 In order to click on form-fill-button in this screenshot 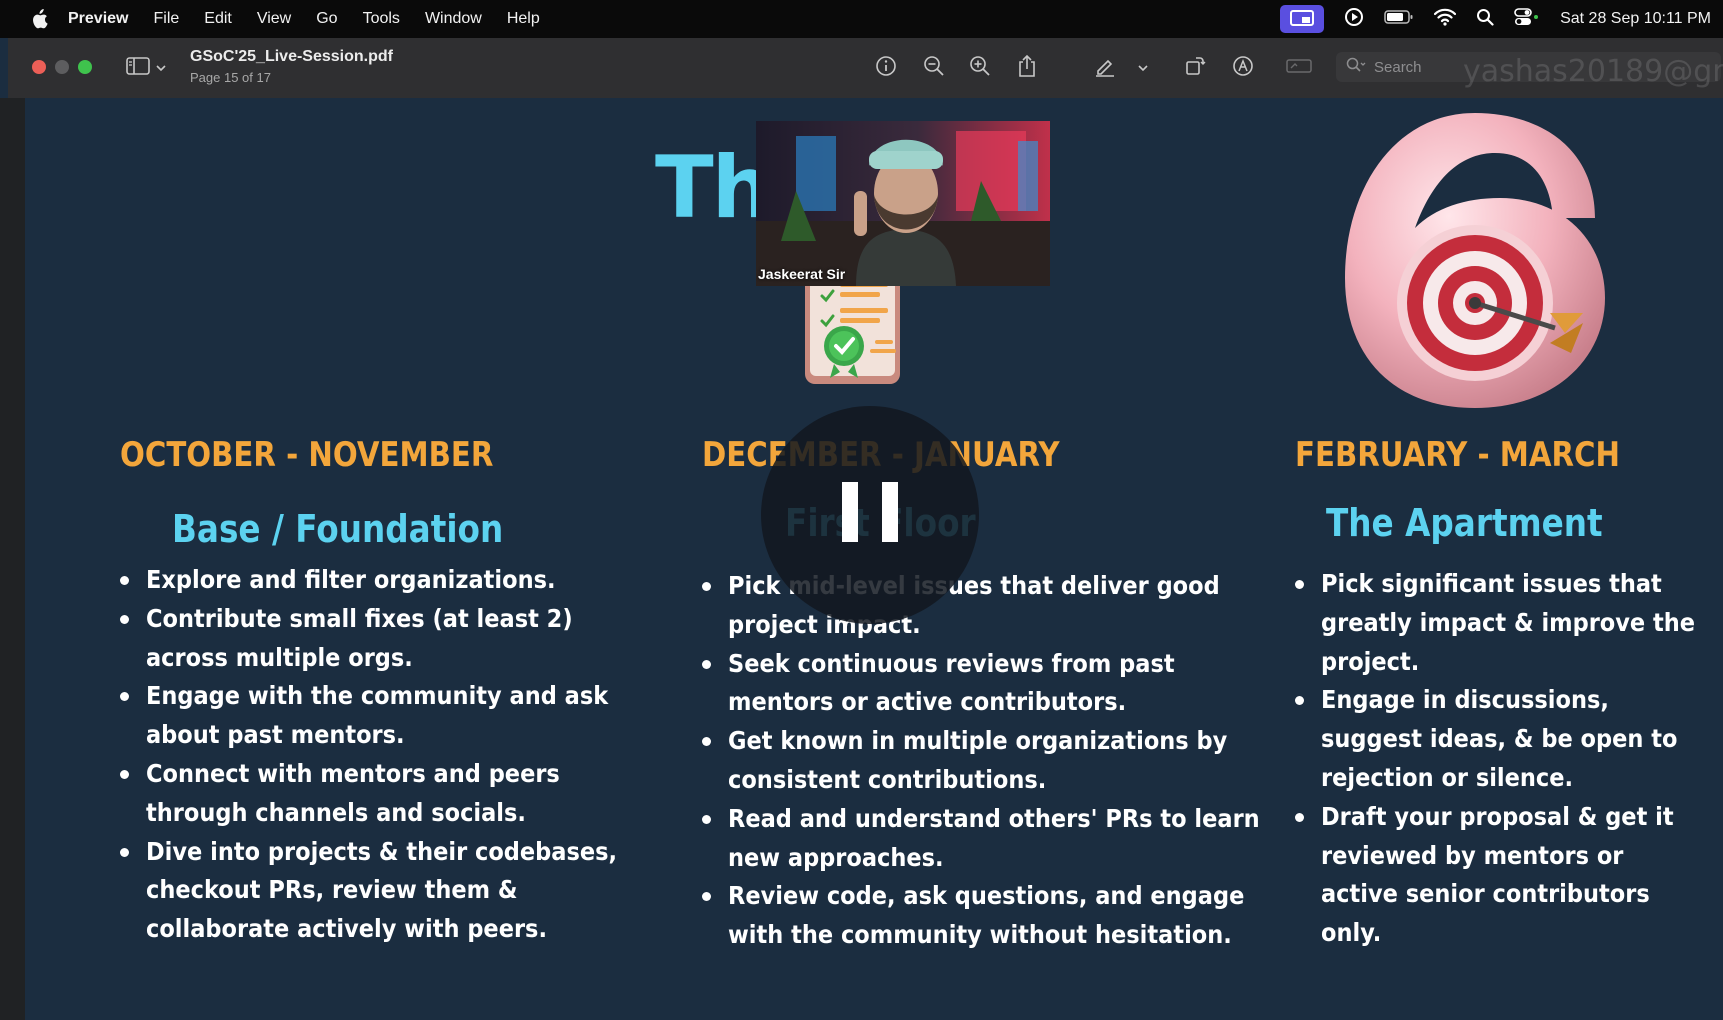, I will do `click(1299, 68)`.